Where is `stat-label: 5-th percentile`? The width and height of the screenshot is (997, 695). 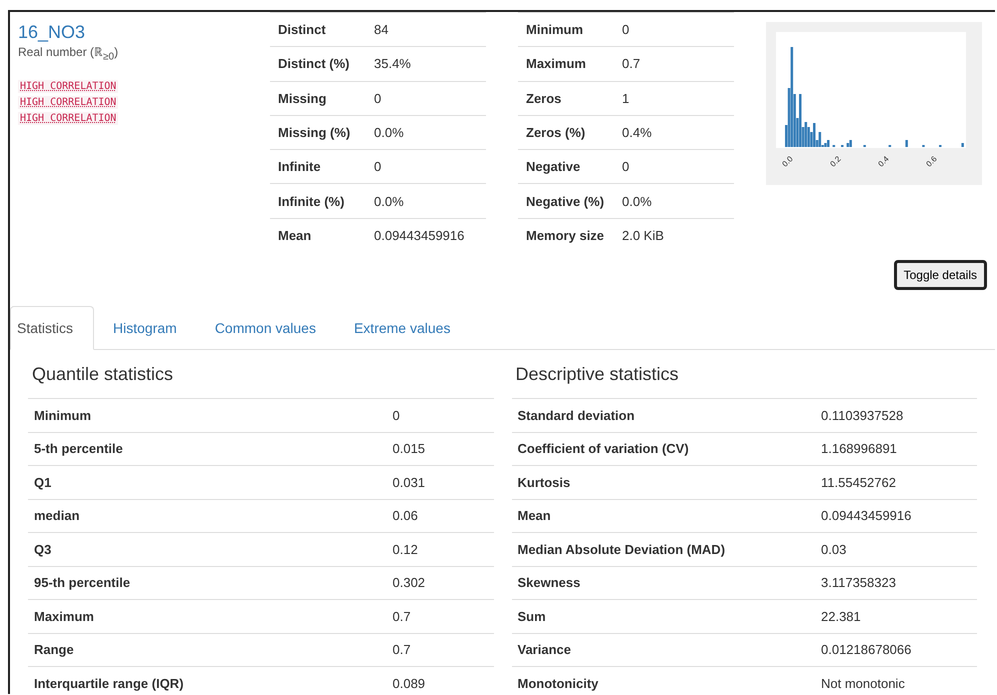
stat-label: 5-th percentile is located at coordinates (207, 449).